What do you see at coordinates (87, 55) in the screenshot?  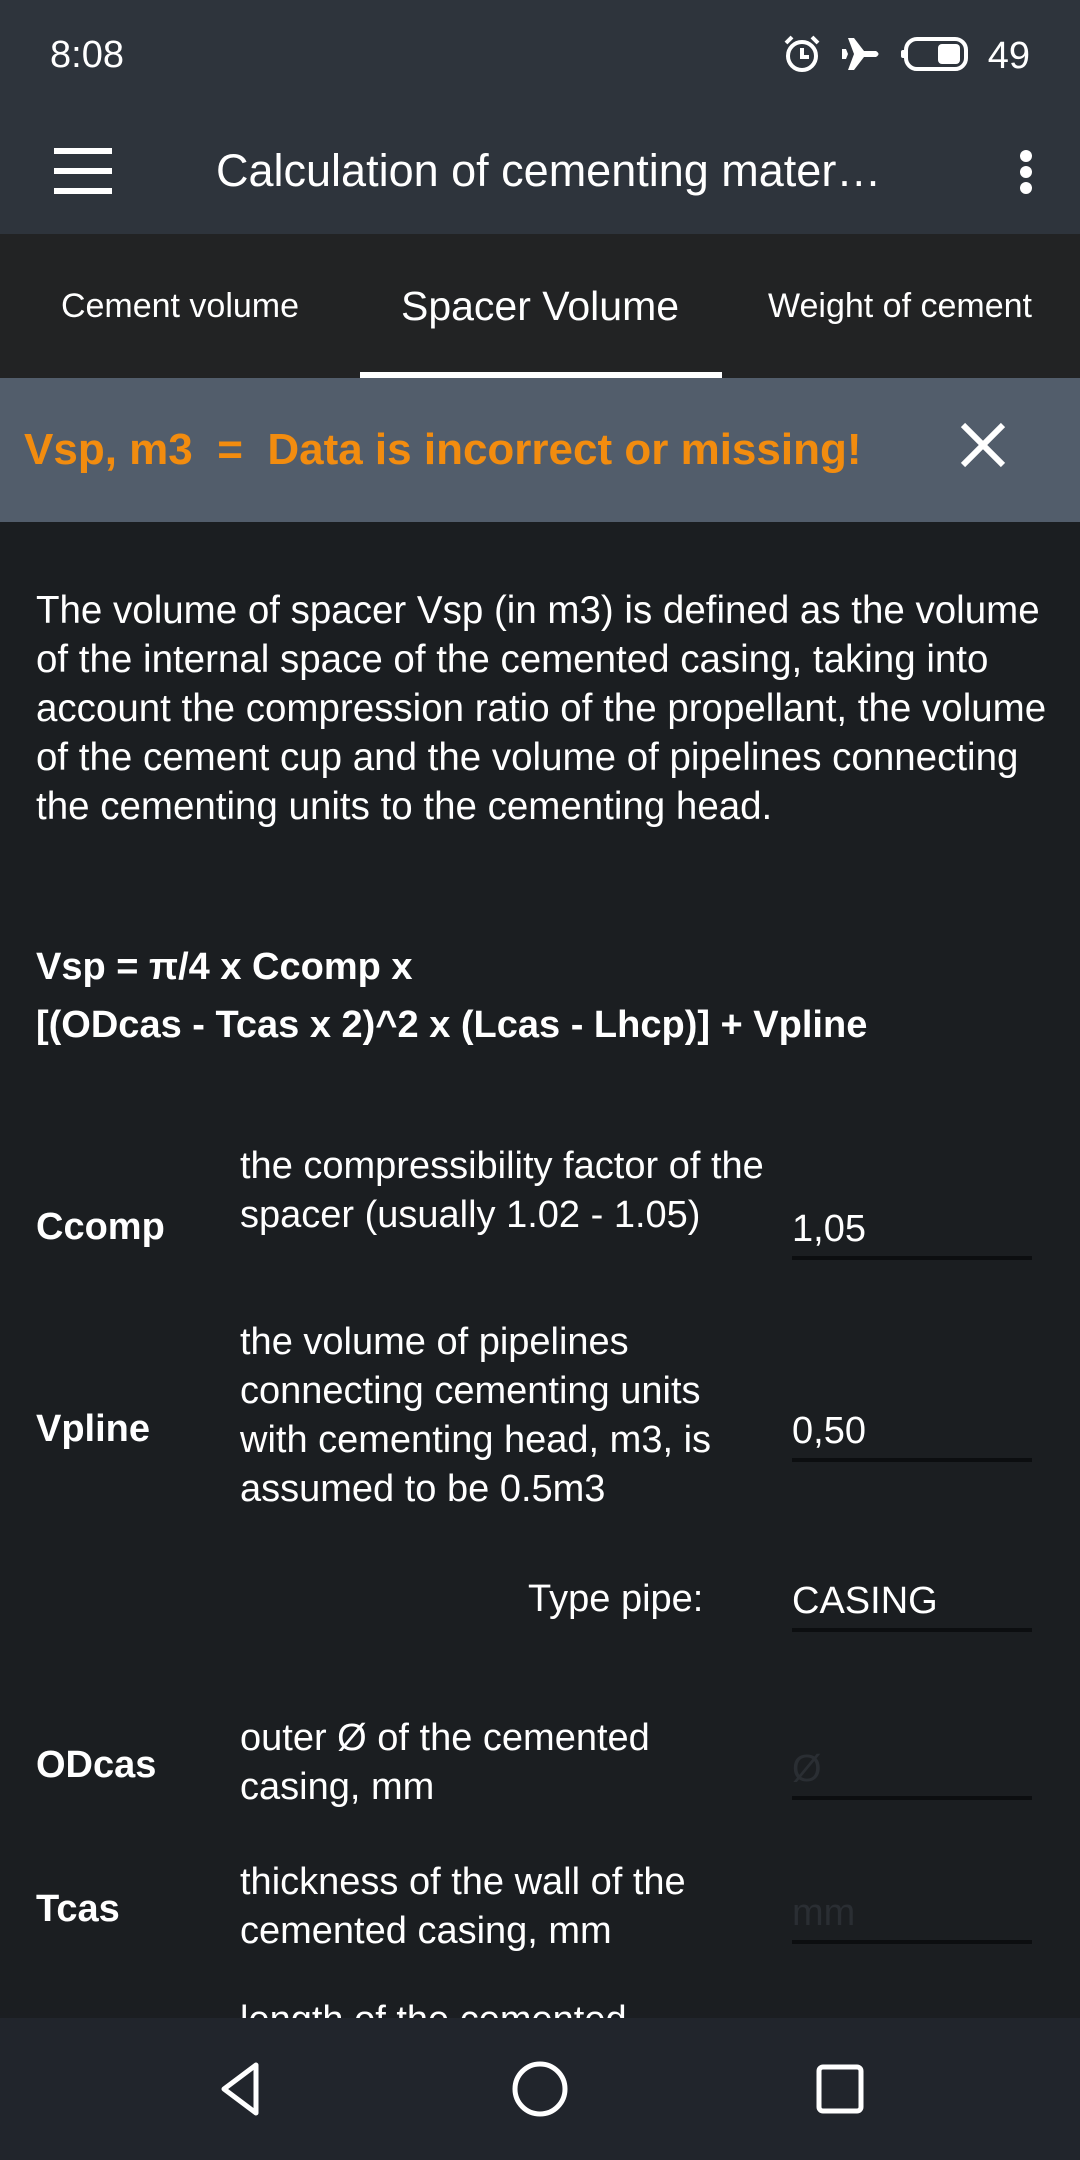 I see `status-time: 8:08` at bounding box center [87, 55].